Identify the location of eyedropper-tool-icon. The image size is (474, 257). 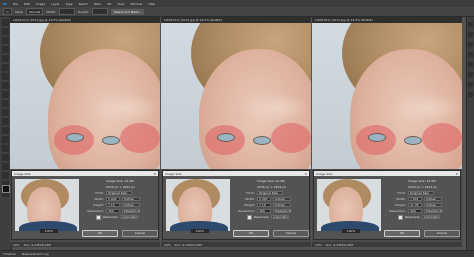
(5, 67).